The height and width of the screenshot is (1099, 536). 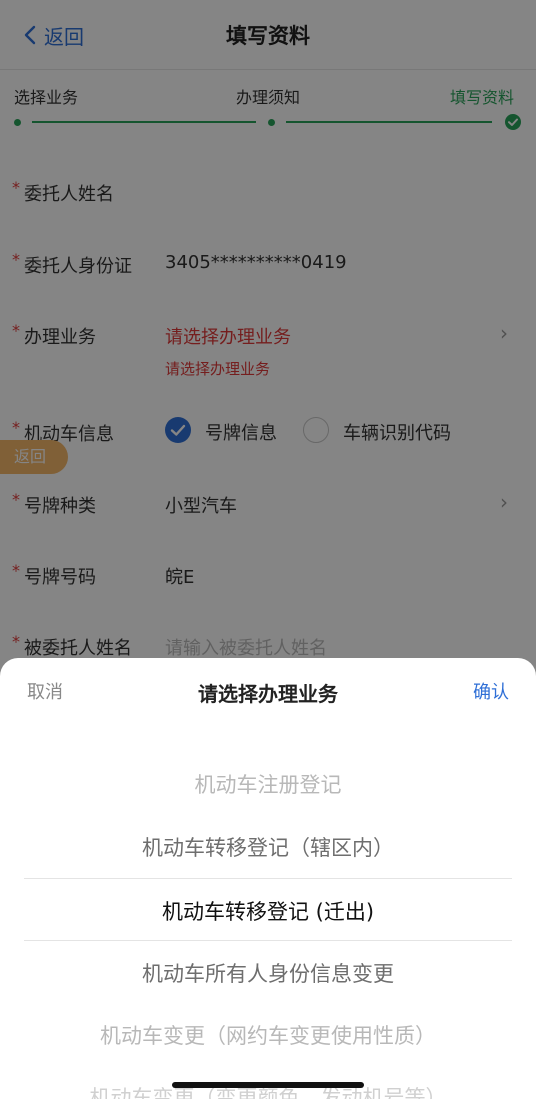 I want to click on picker-selection-top-line, so click(x=268, y=878).